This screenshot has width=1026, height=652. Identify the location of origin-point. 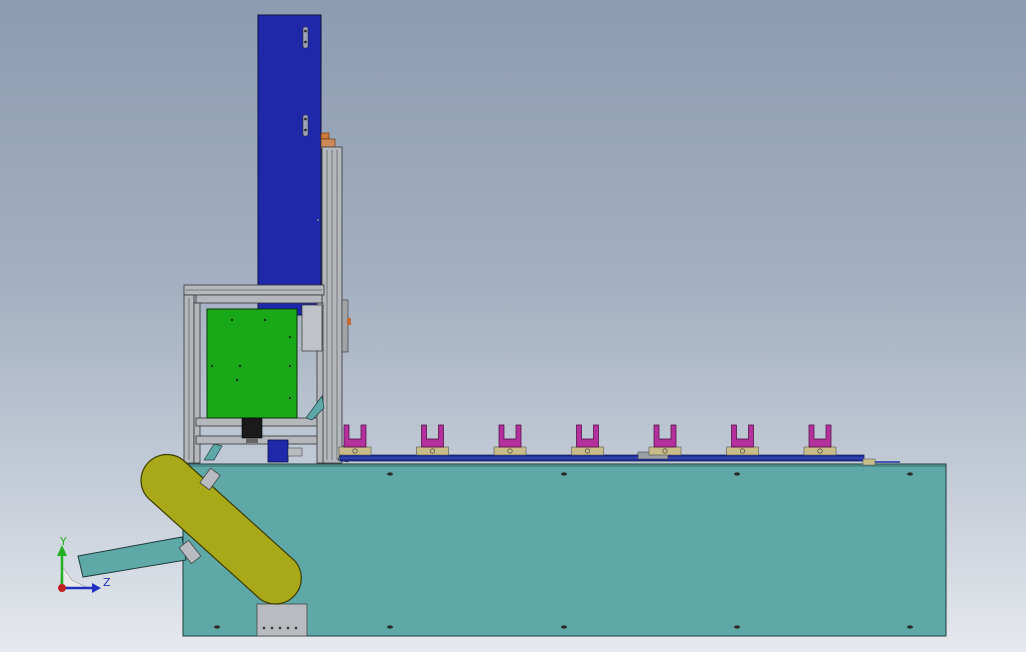
(62, 588).